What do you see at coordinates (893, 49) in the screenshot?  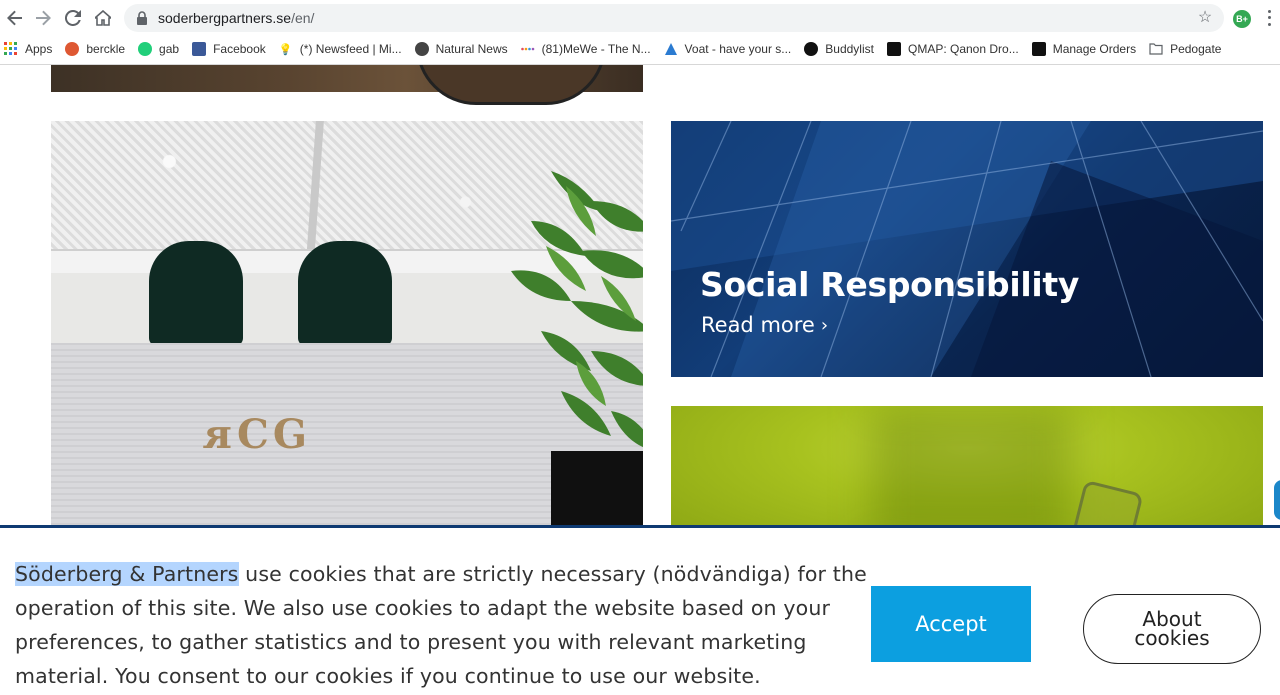 I see `qmap-icon` at bounding box center [893, 49].